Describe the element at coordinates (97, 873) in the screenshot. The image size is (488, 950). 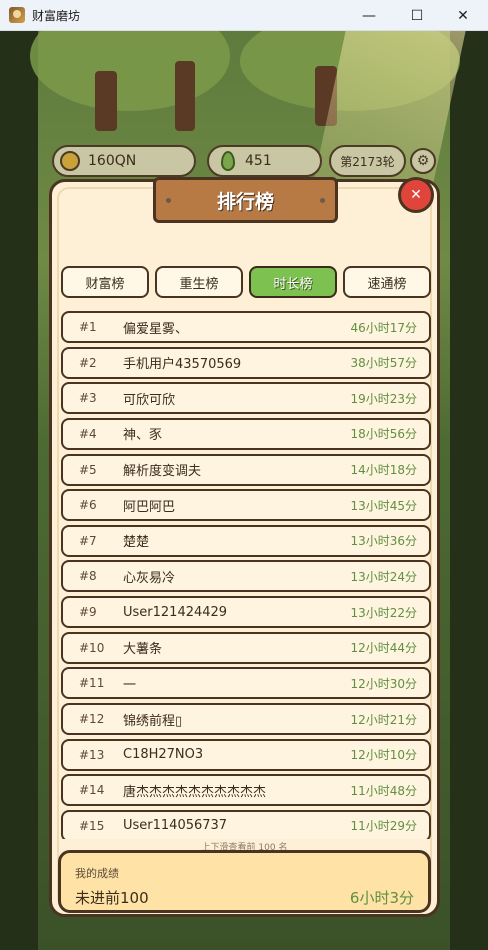
I see `my-result-label: 我的成绩` at that location.